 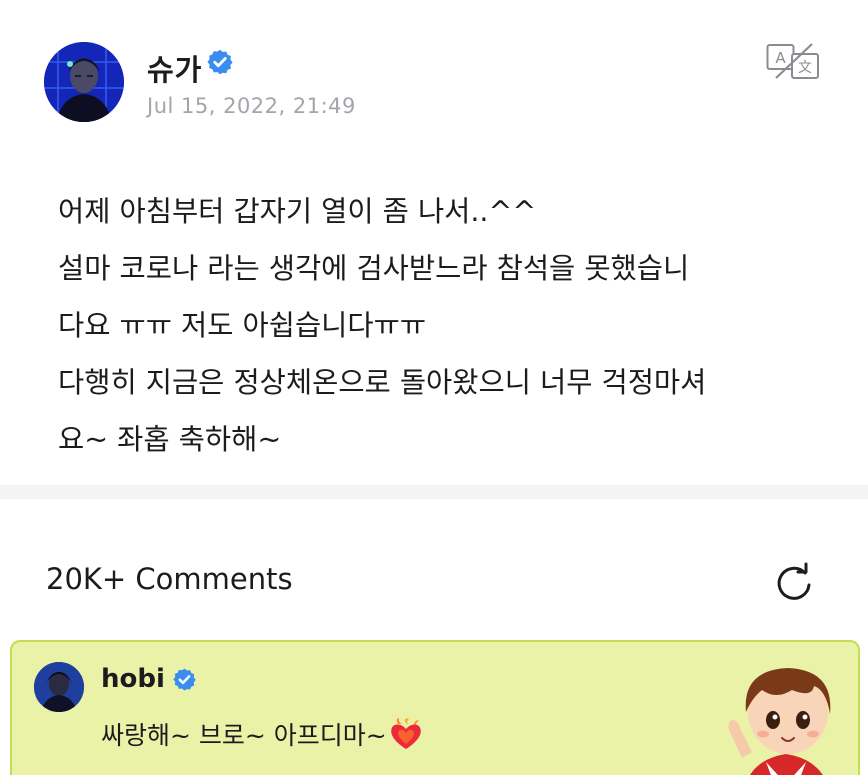 What do you see at coordinates (374, 268) in the screenshot?
I see `post-body-line: 설마 코로나 라는 생각에 검사받느라 참석을 못했습니` at bounding box center [374, 268].